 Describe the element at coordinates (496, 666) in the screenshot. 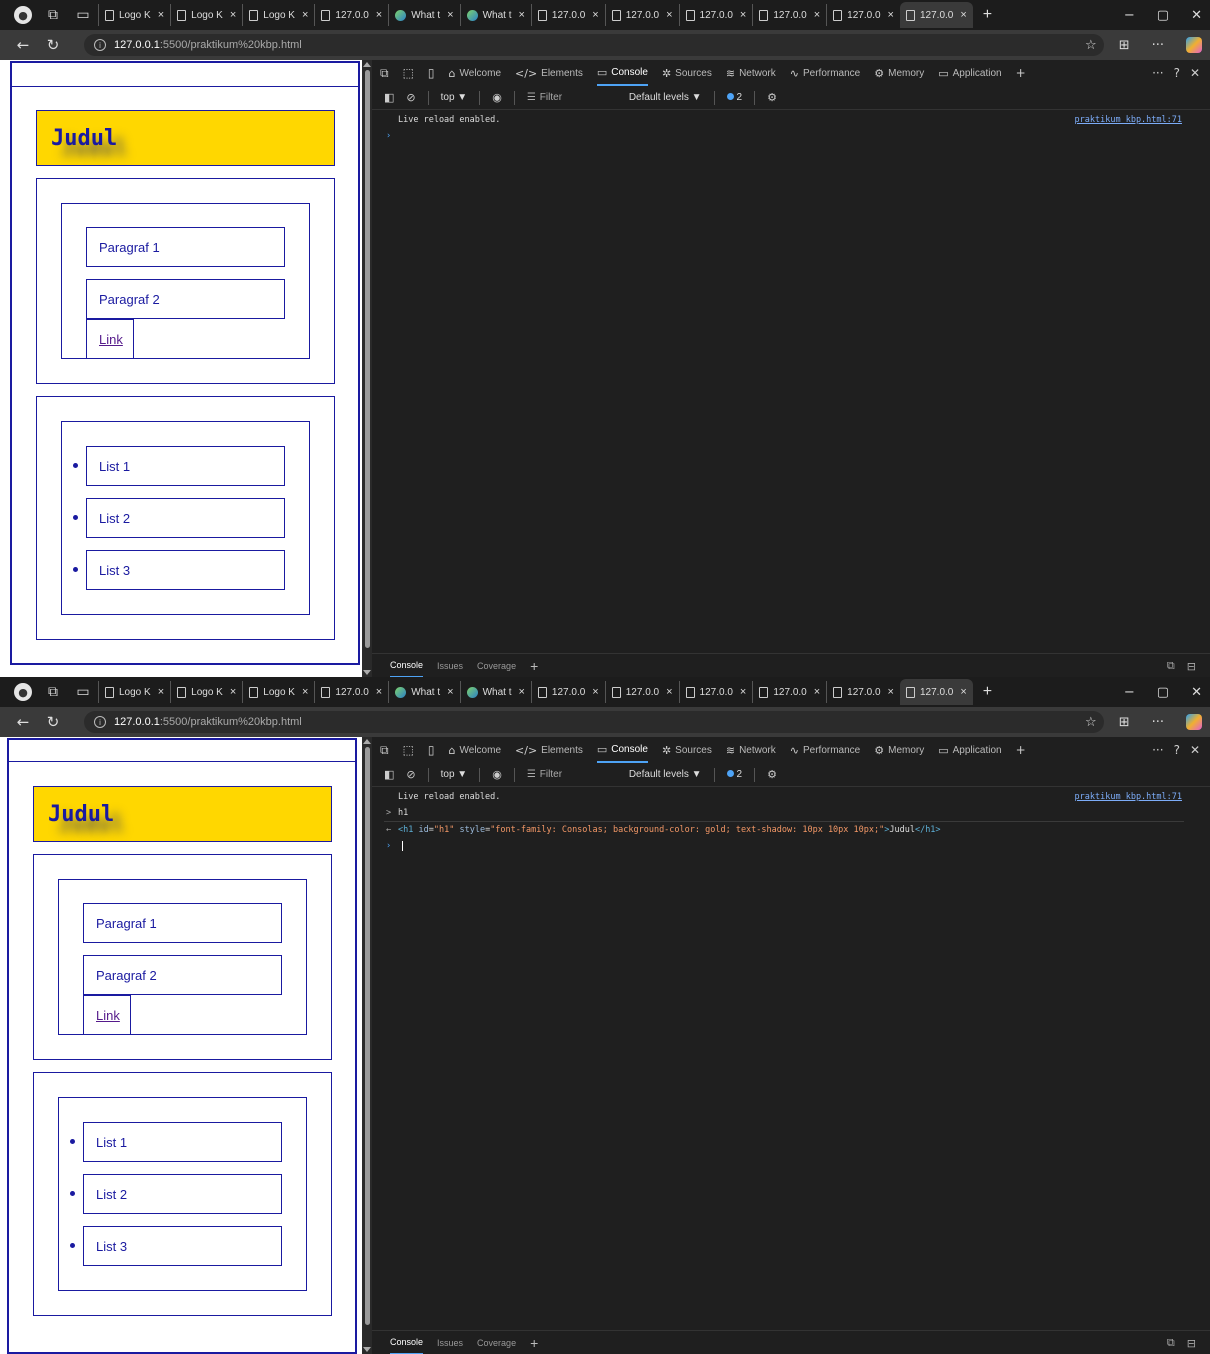

I see `drawer-tab-coverage: Coverage` at that location.